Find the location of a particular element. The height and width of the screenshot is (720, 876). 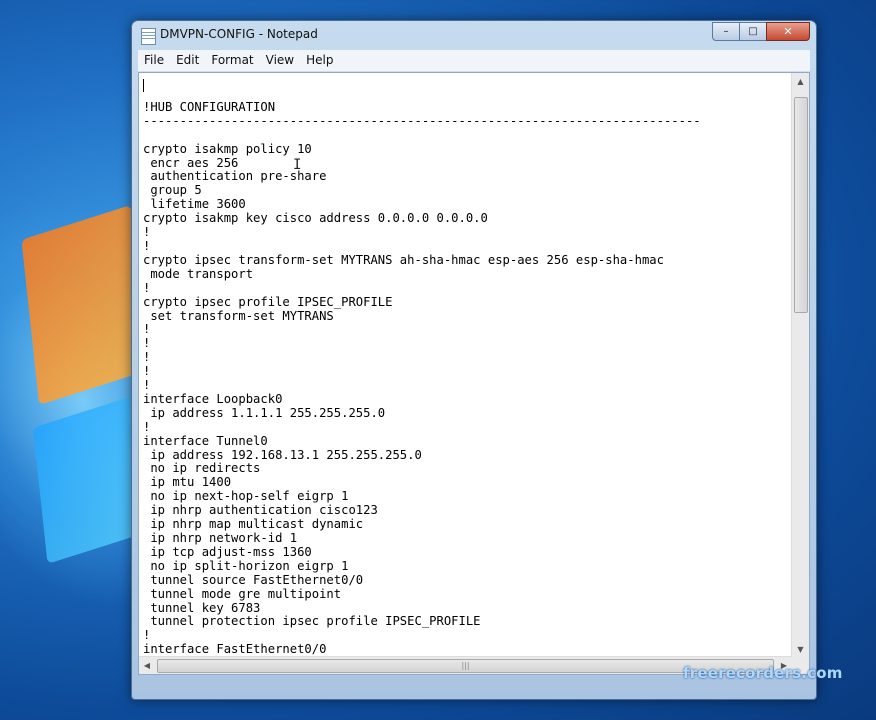

scroll-left-button: ◀ is located at coordinates (147, 665).